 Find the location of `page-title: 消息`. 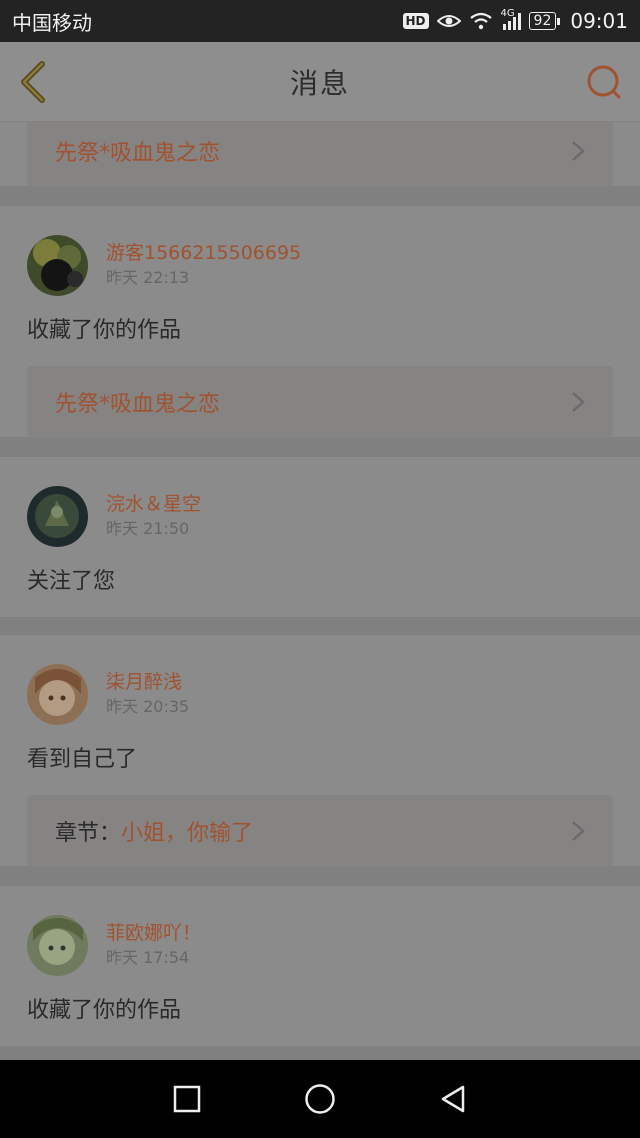

page-title: 消息 is located at coordinates (319, 83).